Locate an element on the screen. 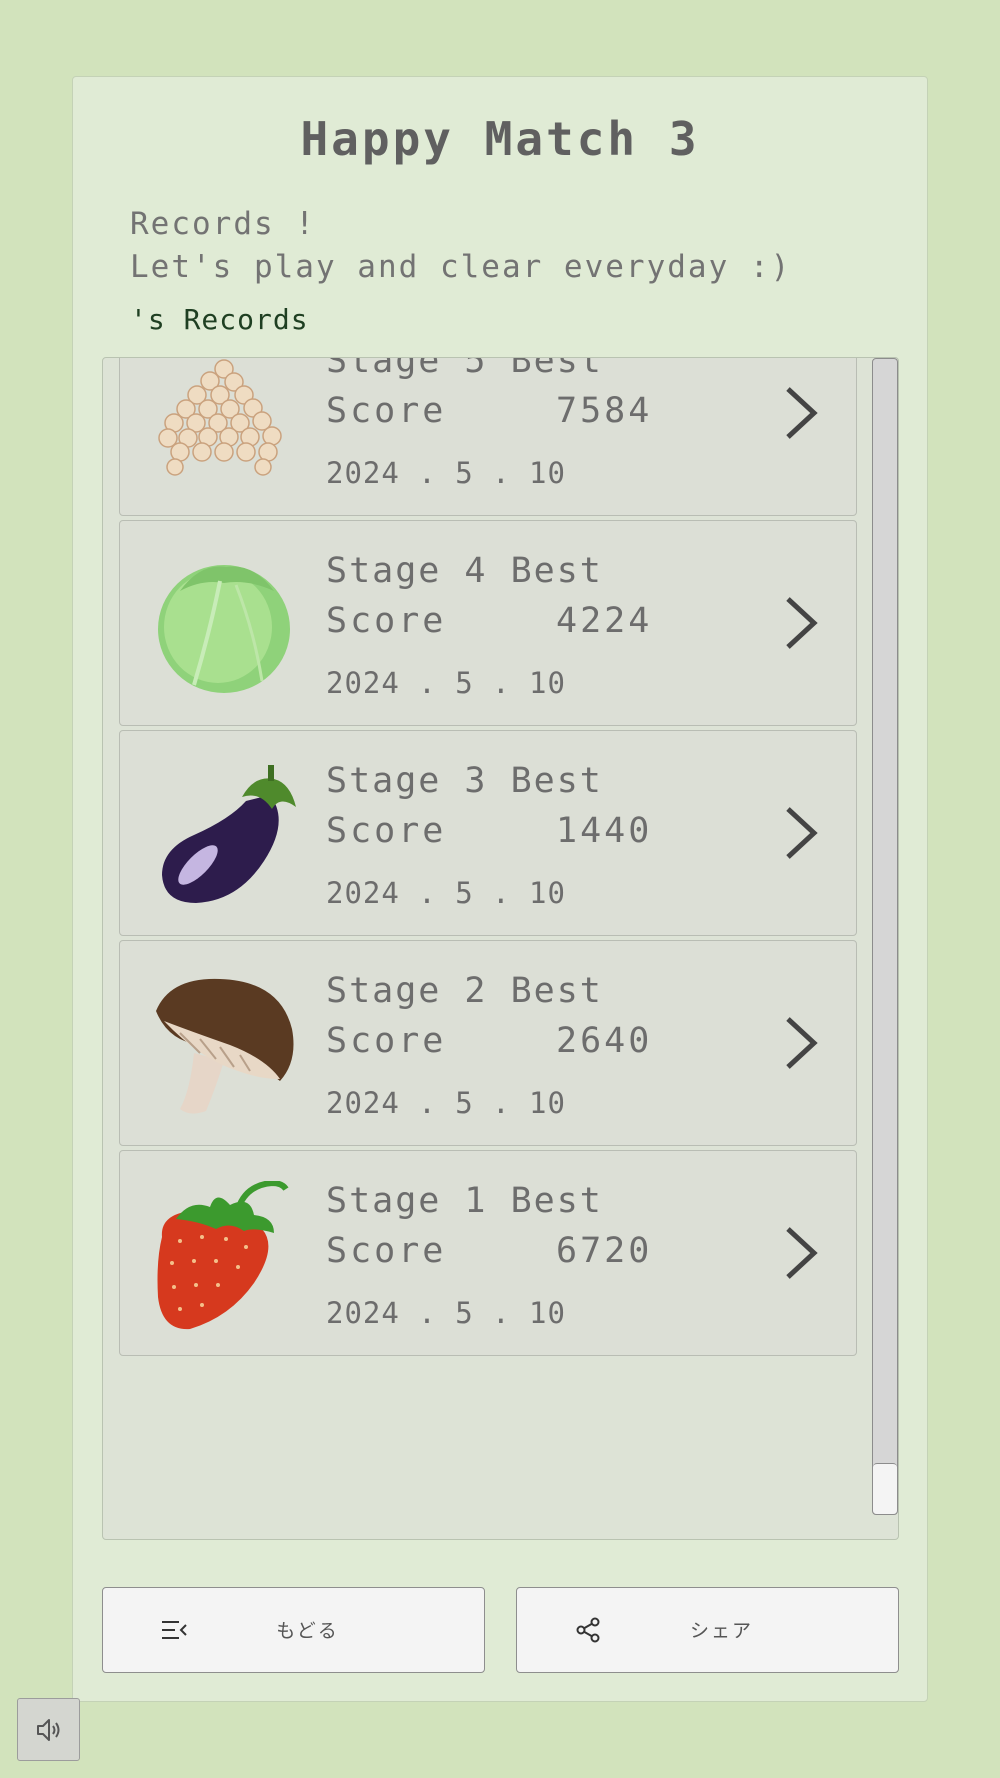 This screenshot has height=1778, width=1000. soybeans-icon is located at coordinates (220, 417).